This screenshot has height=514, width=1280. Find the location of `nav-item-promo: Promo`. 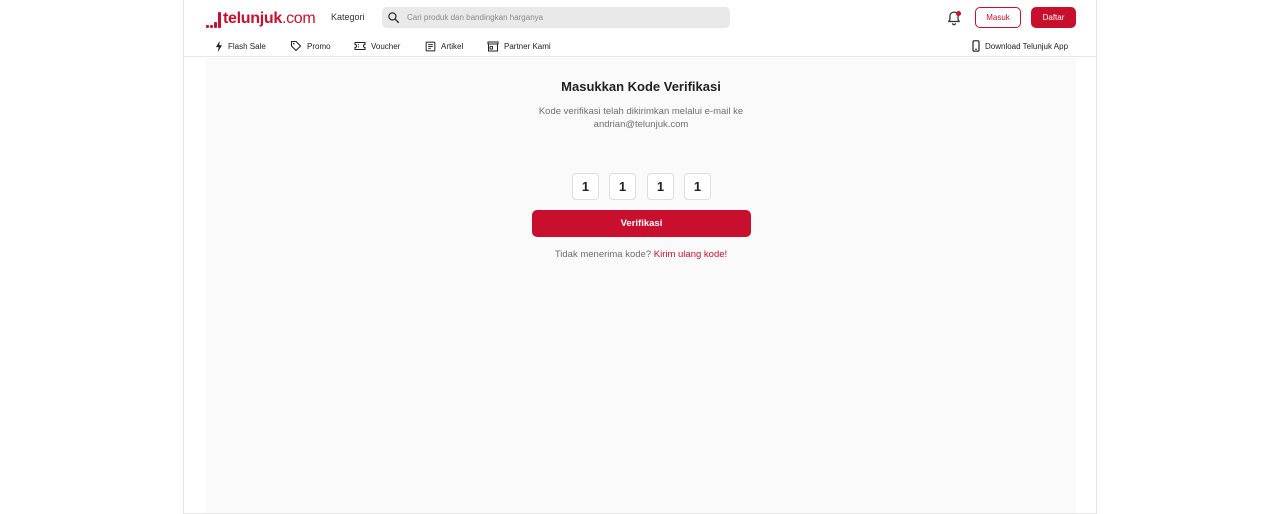

nav-item-promo: Promo is located at coordinates (310, 46).